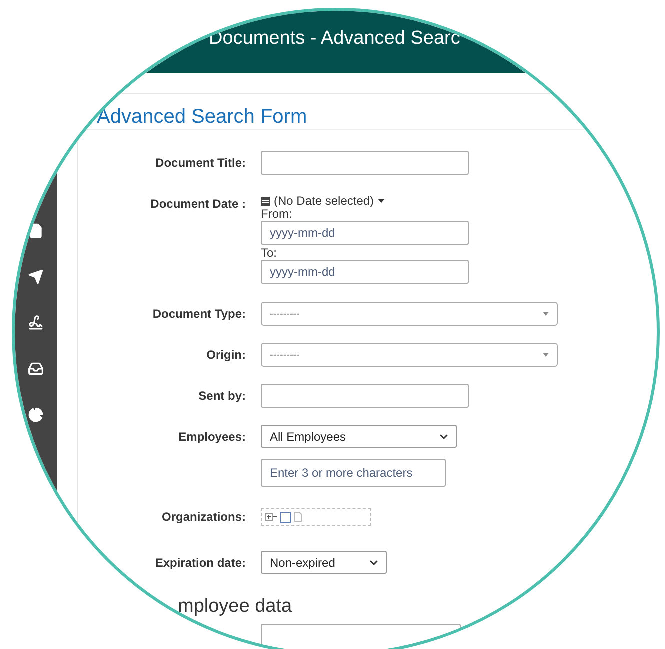 The height and width of the screenshot is (649, 665). I want to click on signature-icon, so click(36, 323).